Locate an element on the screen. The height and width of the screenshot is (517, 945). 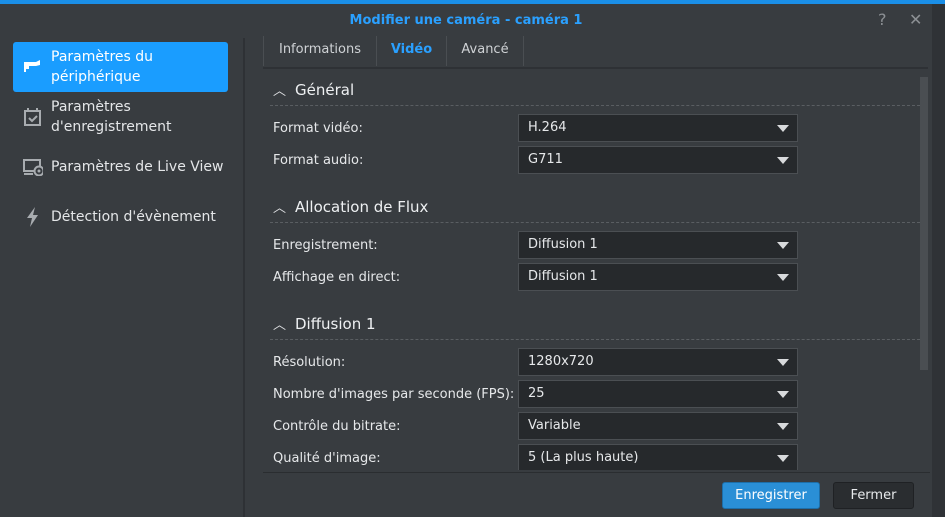
label-image-quality: Qualité d'image: is located at coordinates (327, 458).